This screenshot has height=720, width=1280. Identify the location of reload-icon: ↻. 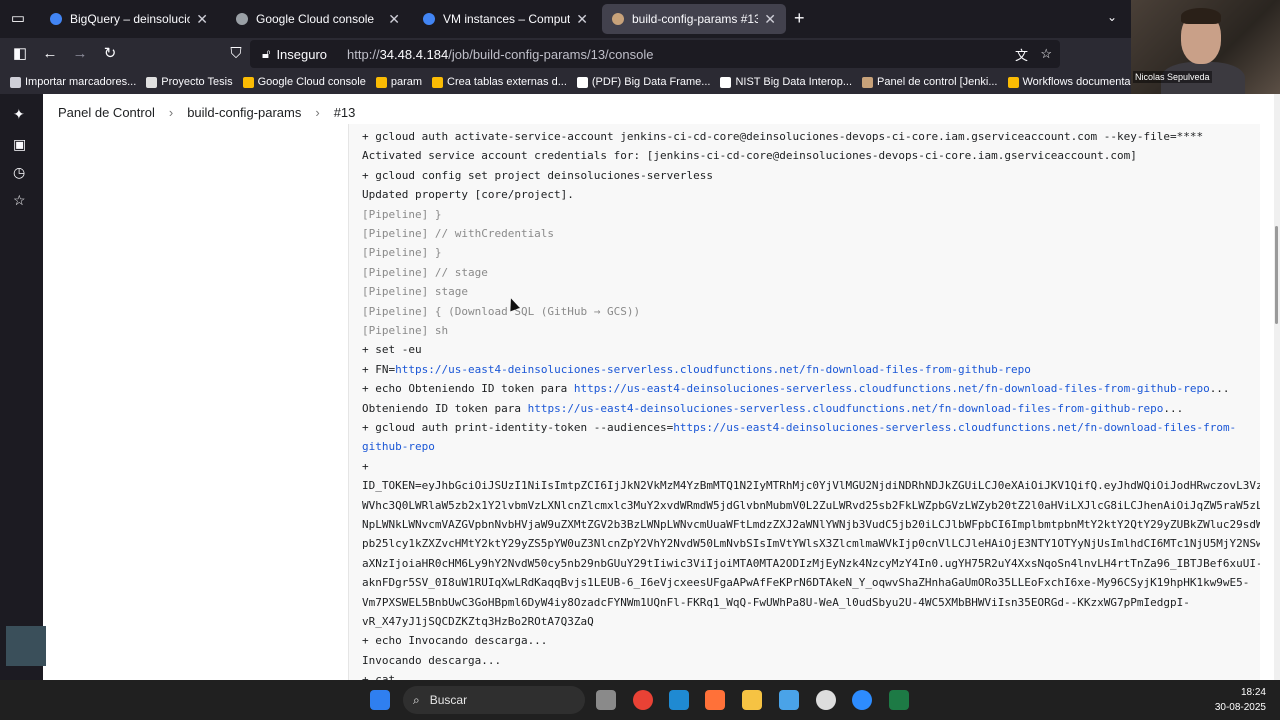
(110, 54).